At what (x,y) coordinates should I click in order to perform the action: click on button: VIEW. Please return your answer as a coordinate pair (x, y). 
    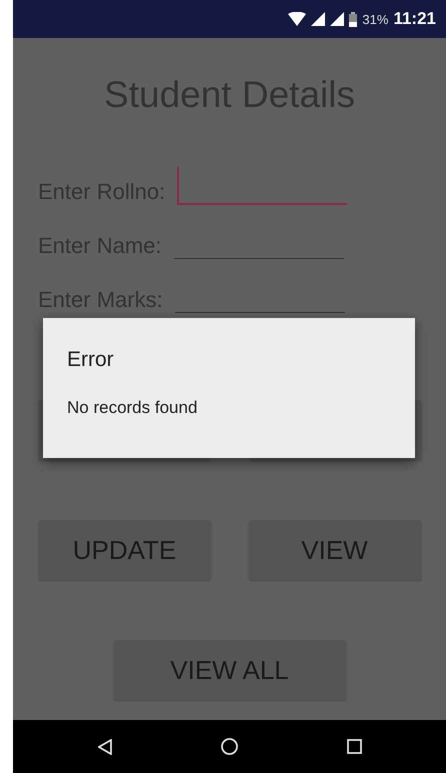
    Looking at the image, I should click on (334, 550).